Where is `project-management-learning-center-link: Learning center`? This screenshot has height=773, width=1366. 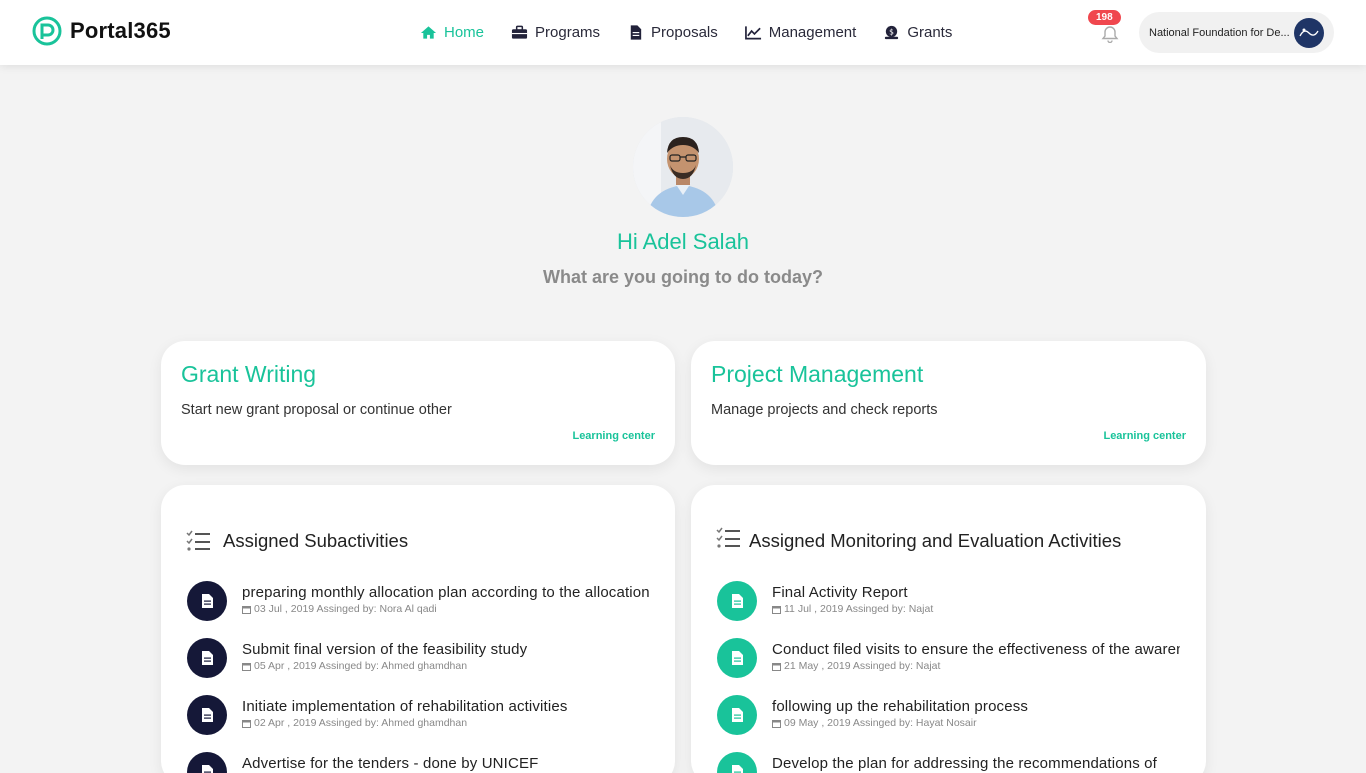
project-management-learning-center-link: Learning center is located at coordinates (1144, 436).